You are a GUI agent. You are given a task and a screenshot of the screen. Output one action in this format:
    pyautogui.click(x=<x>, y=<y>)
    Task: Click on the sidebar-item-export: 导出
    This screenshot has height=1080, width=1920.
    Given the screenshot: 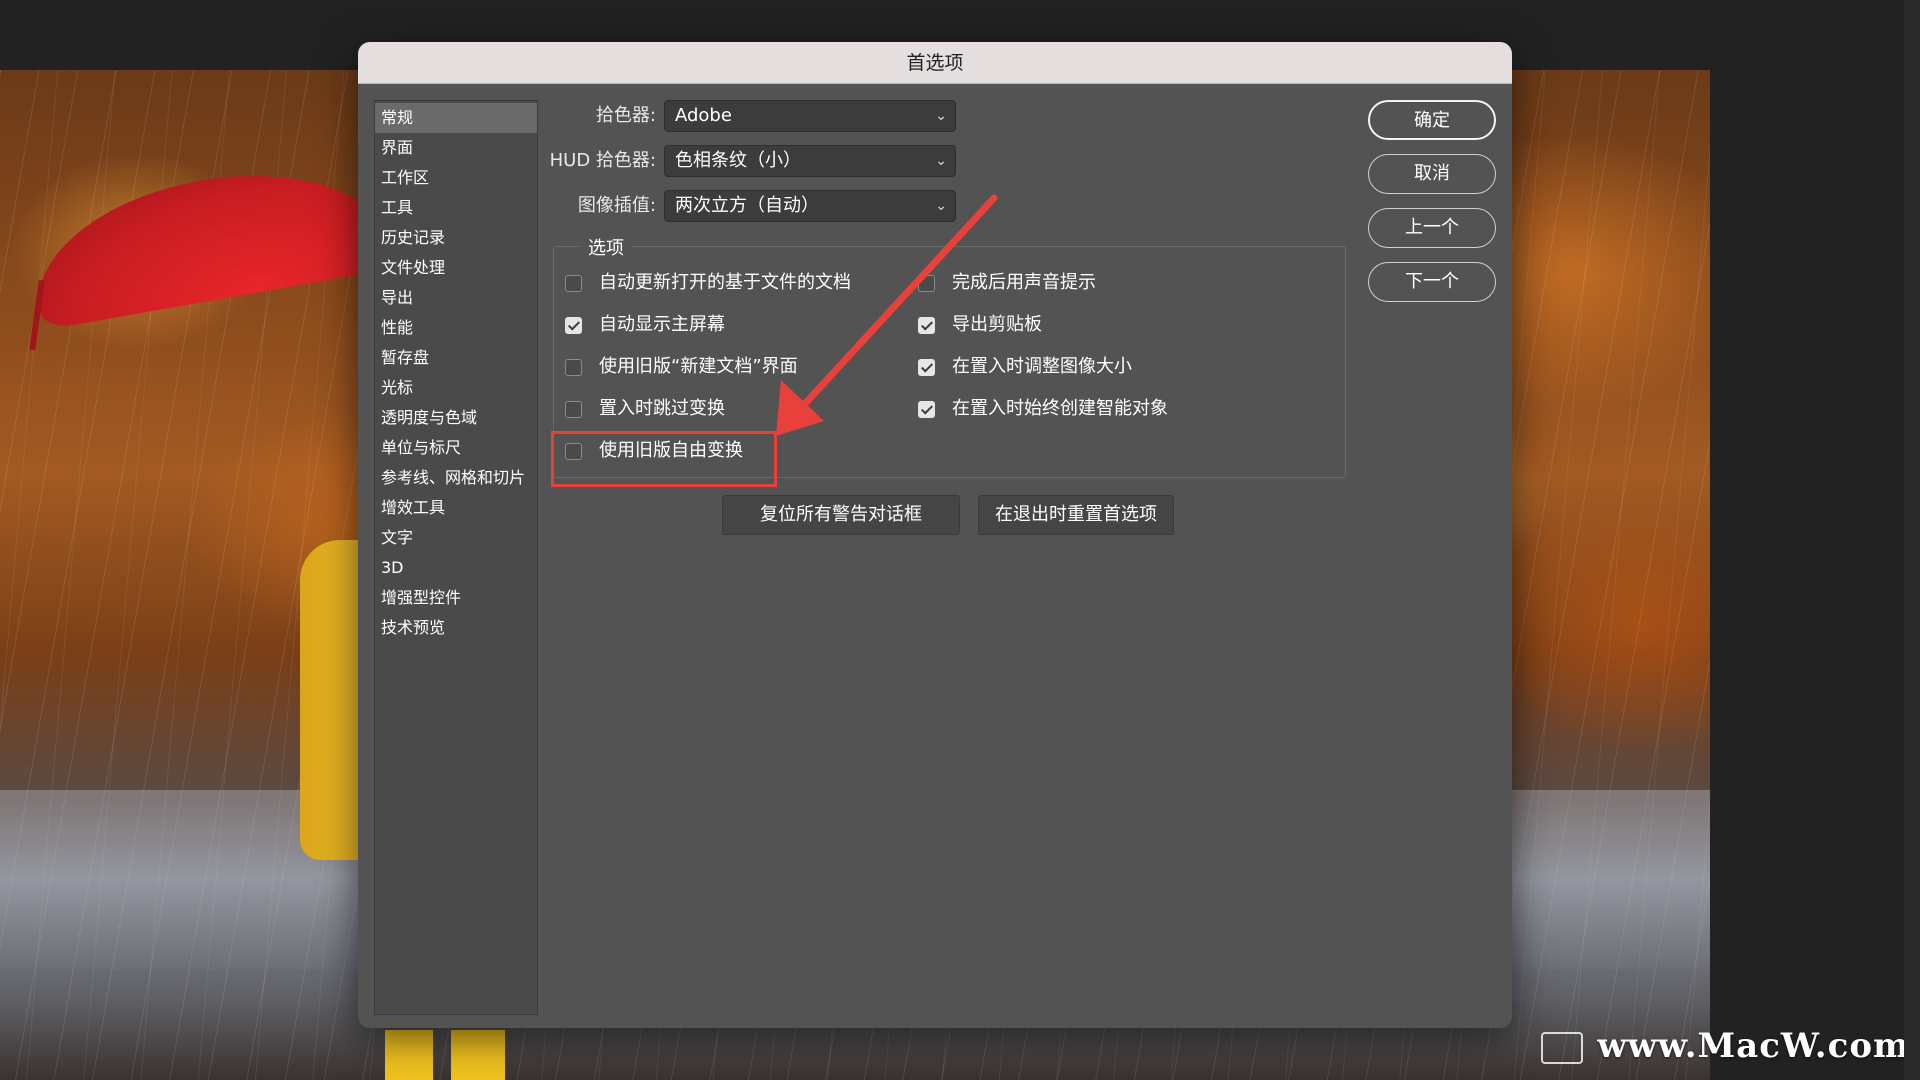 What is the action you would take?
    pyautogui.click(x=456, y=298)
    